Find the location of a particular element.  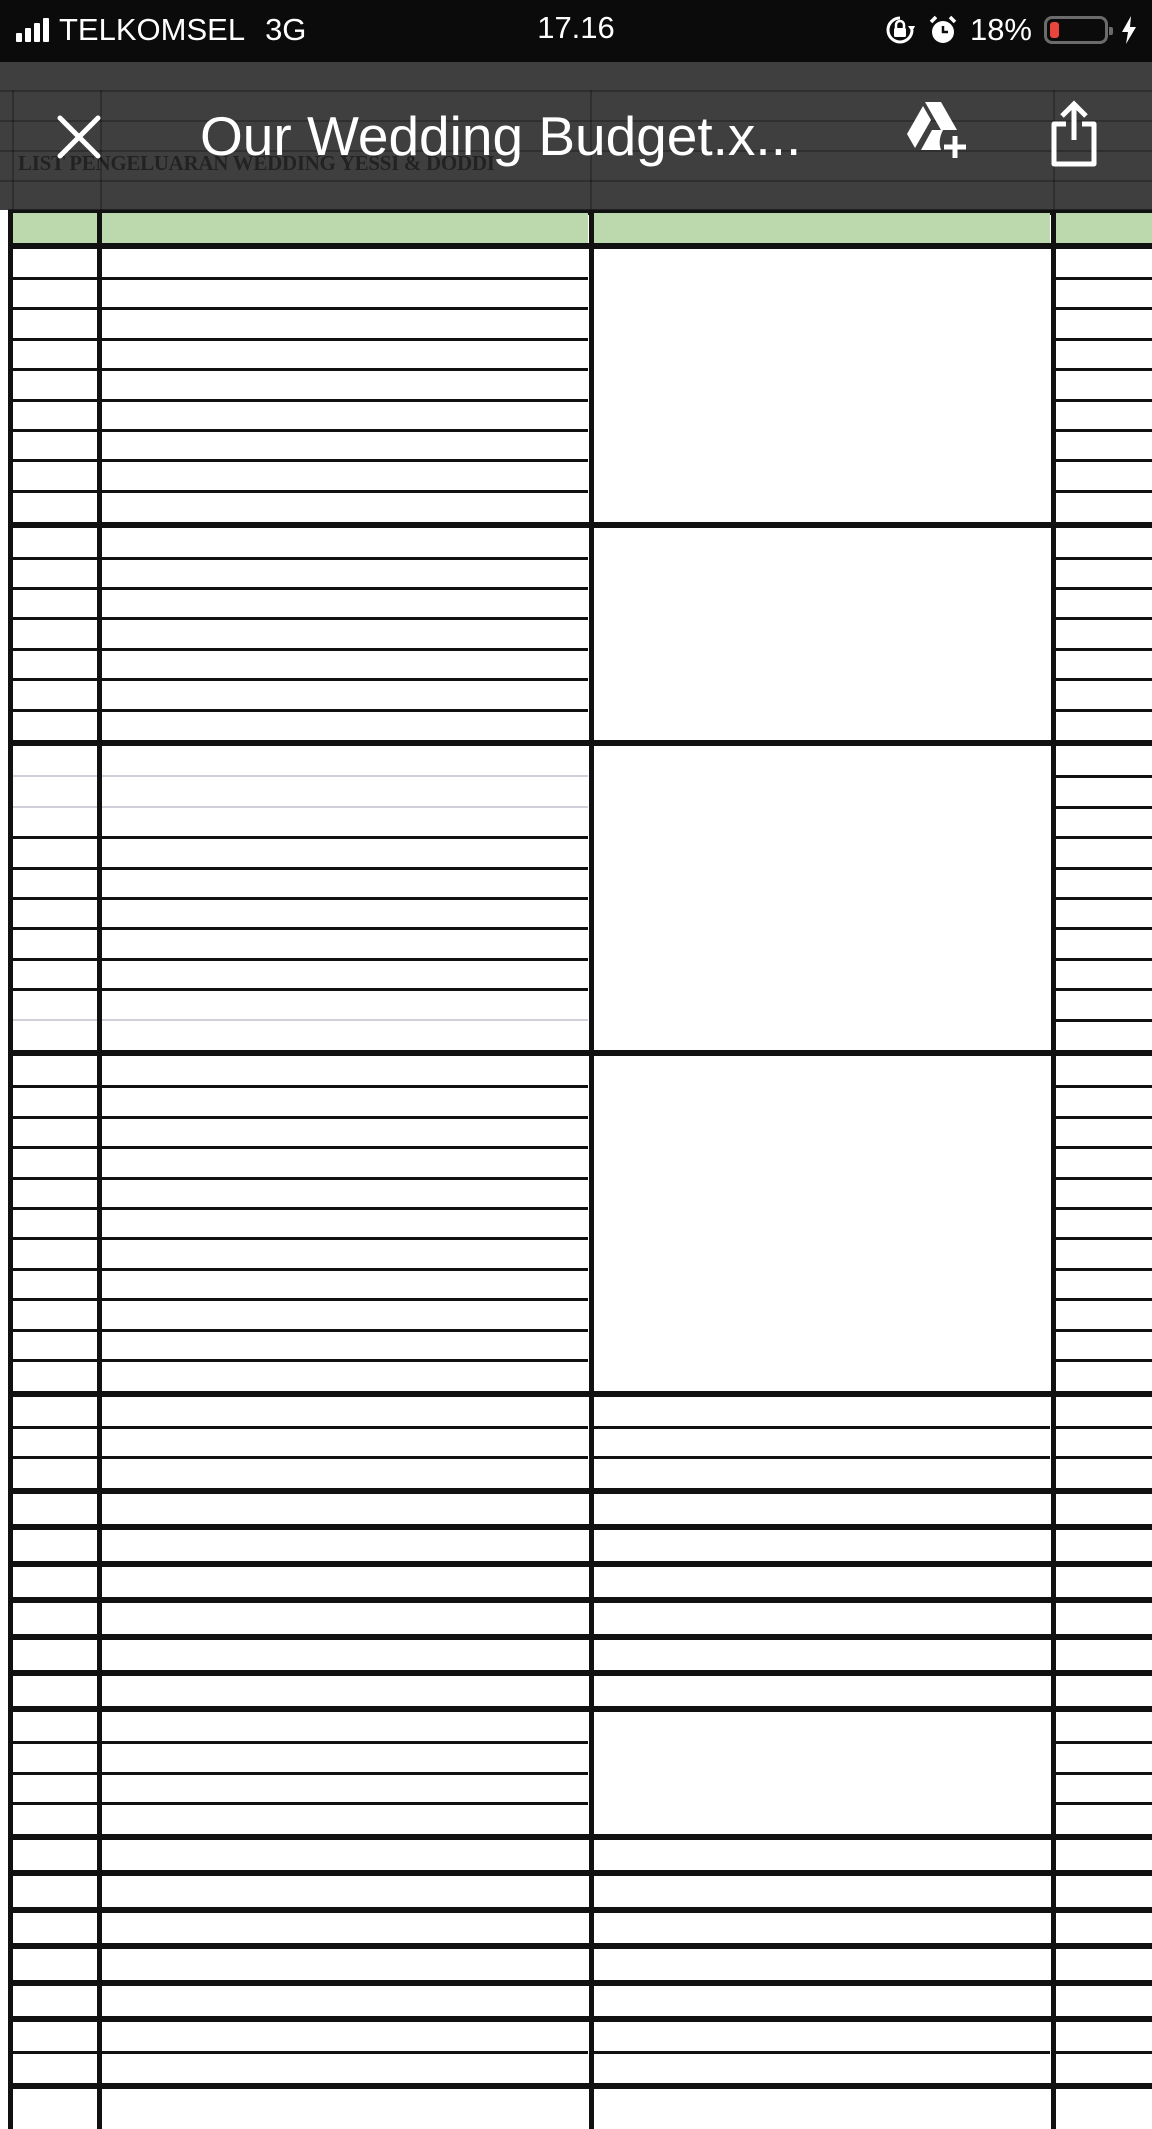

column-header-no is located at coordinates (55, 228).